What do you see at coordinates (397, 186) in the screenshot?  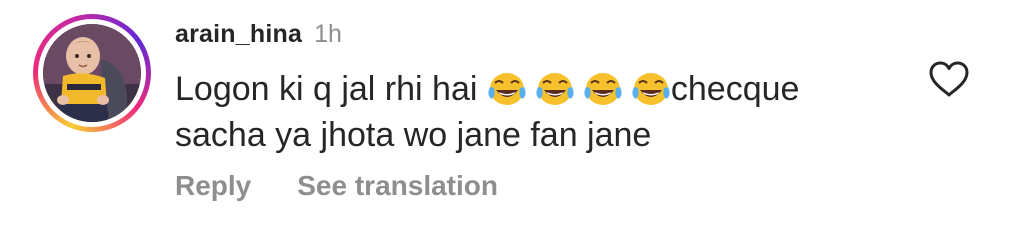 I see `see-translation-button: See translation` at bounding box center [397, 186].